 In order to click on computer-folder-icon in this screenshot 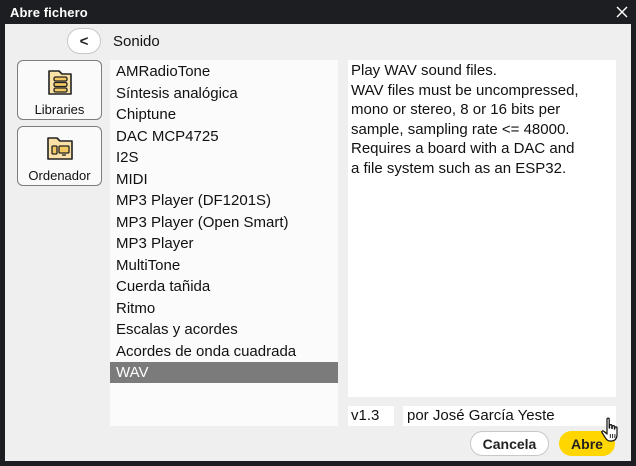, I will do `click(59, 148)`.